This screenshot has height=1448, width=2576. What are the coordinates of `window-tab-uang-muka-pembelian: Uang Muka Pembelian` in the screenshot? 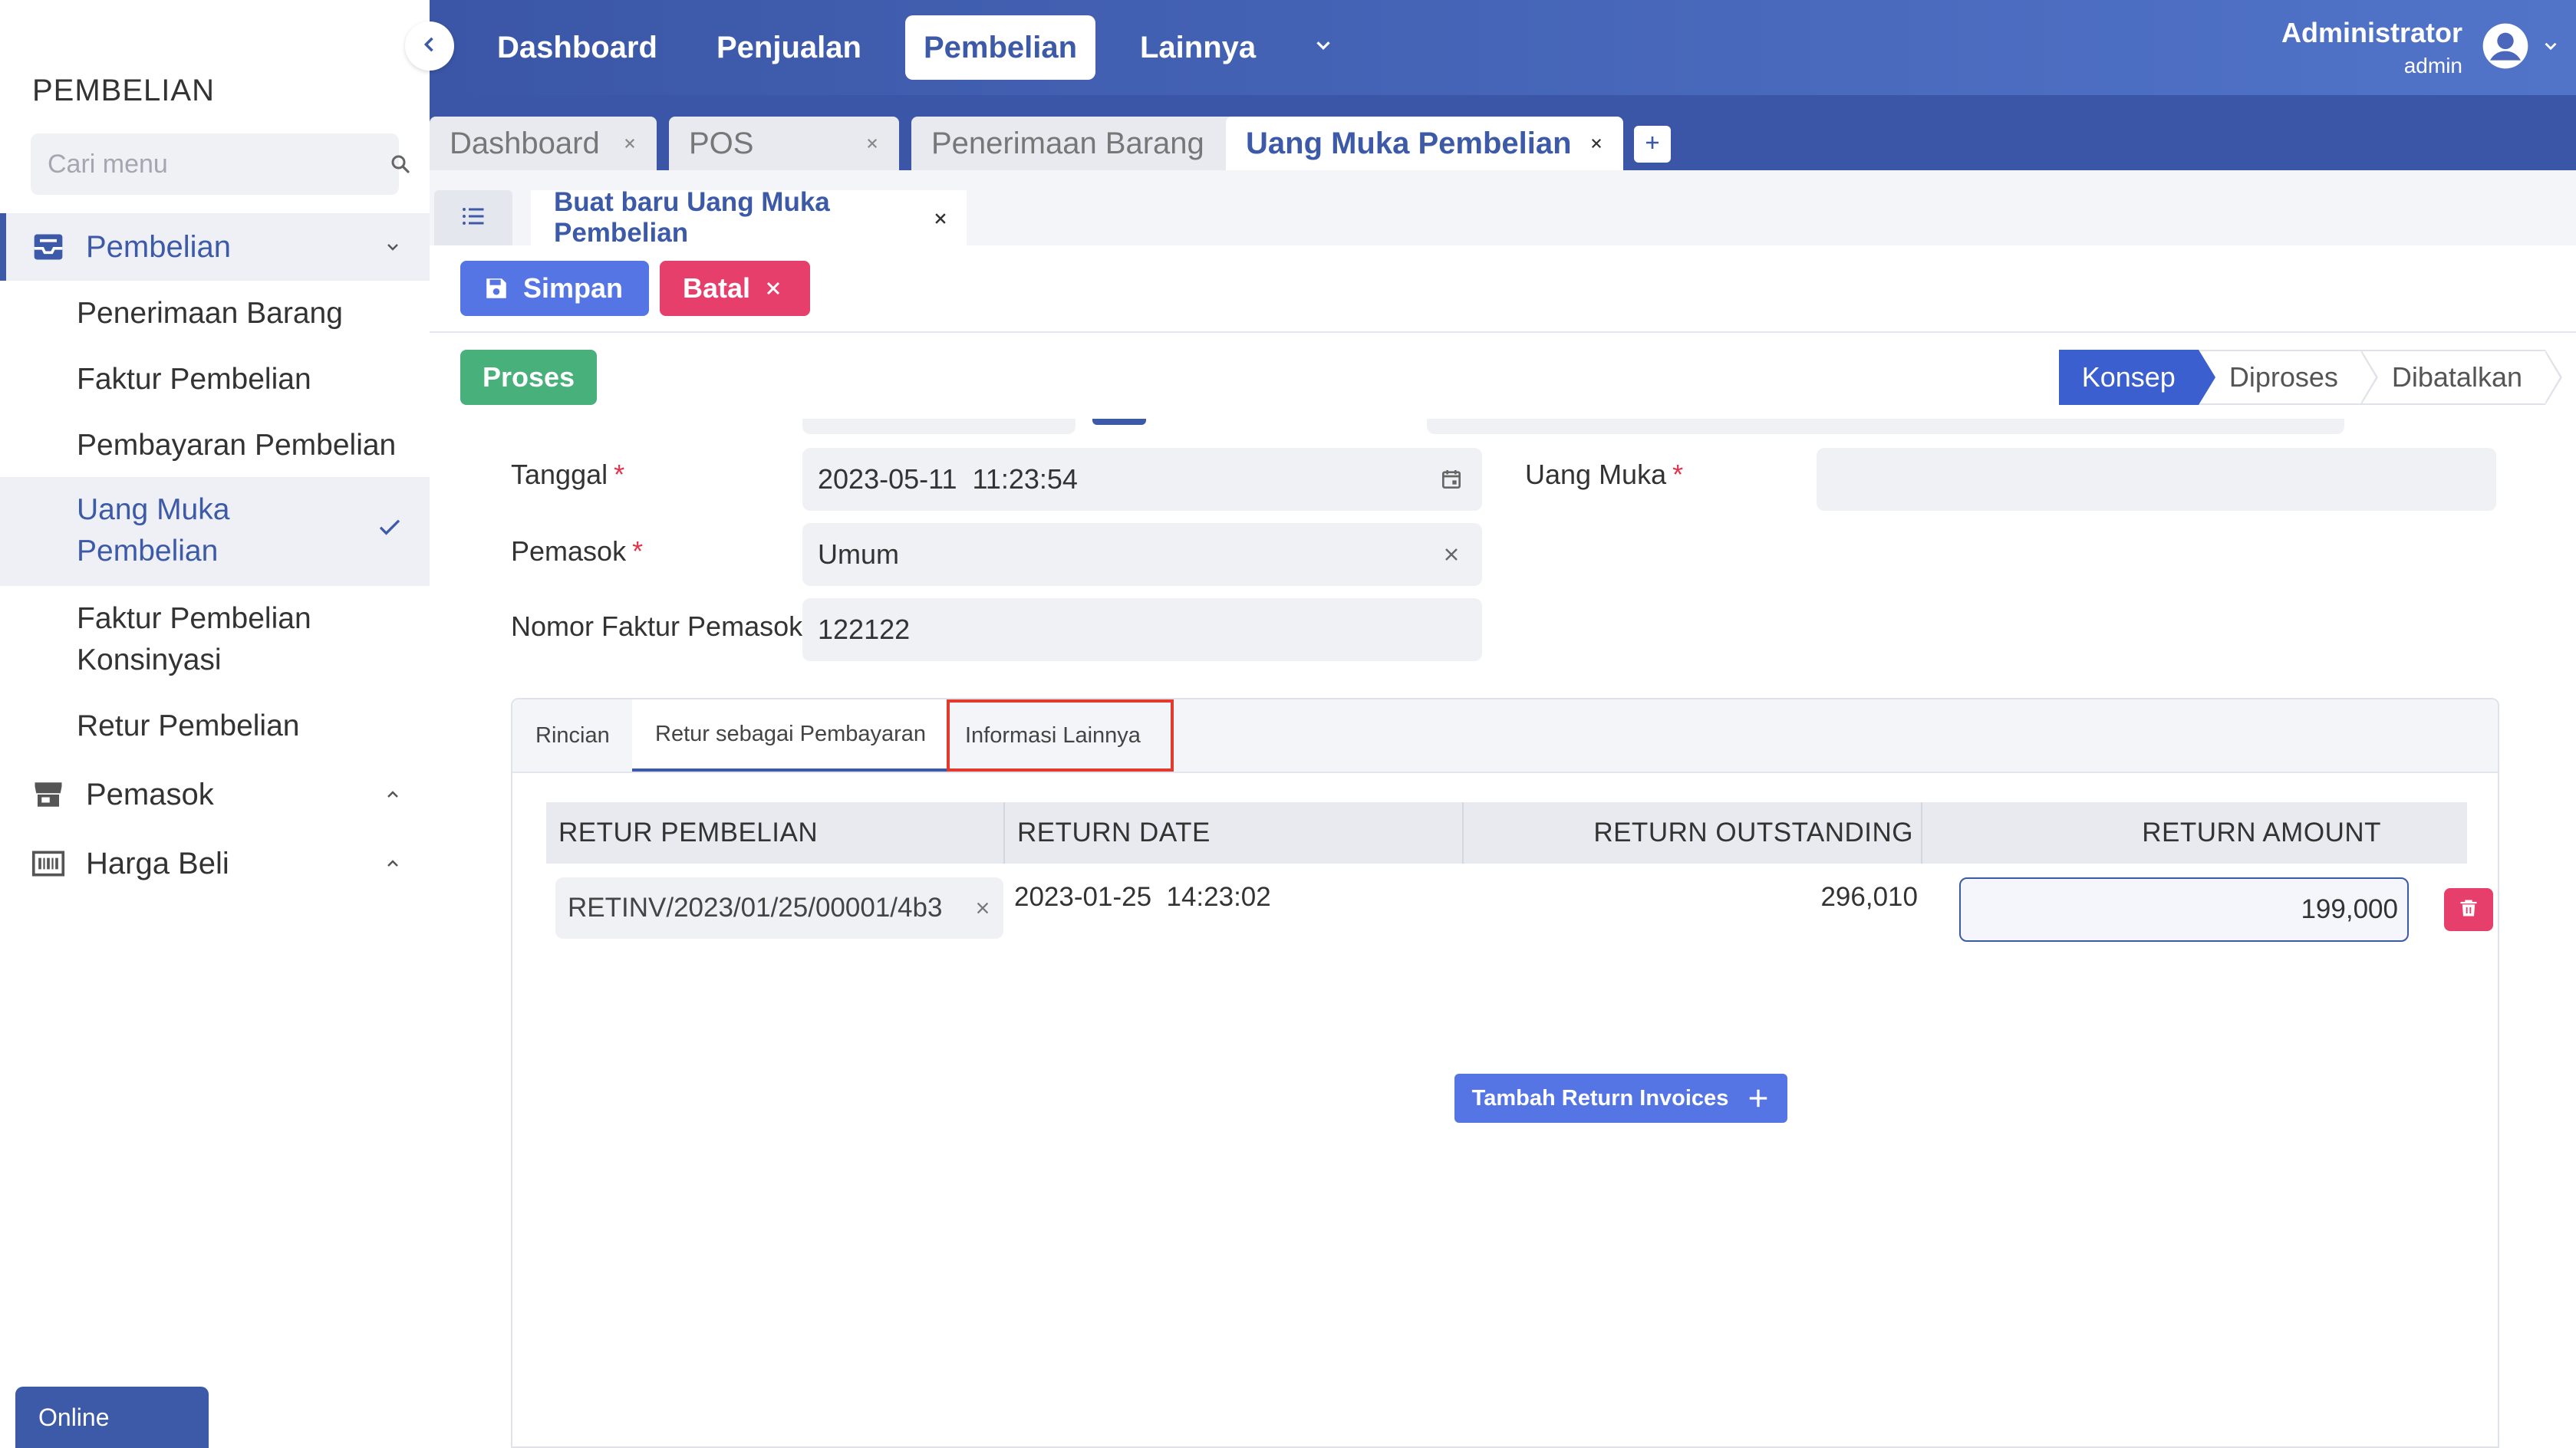 It's located at (1424, 143).